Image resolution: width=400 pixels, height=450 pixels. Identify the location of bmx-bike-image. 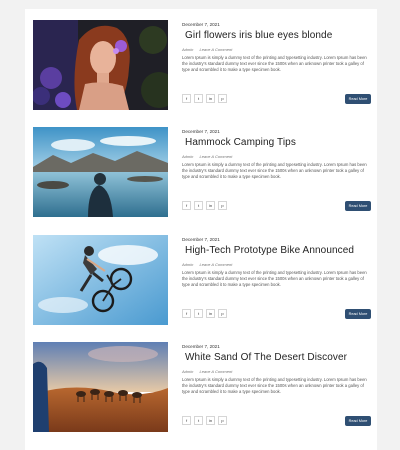
(100, 280).